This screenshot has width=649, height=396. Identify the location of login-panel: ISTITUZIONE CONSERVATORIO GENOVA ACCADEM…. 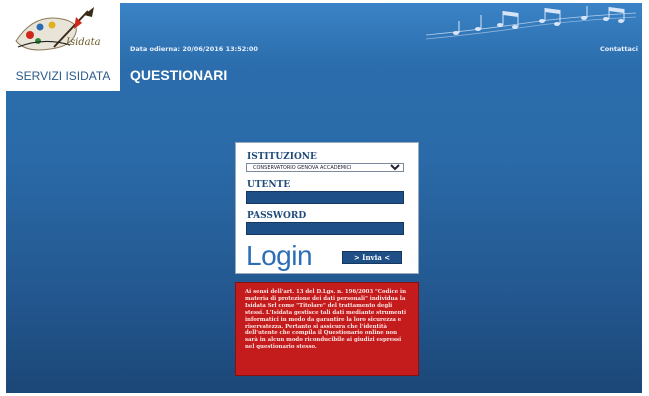
(327, 208).